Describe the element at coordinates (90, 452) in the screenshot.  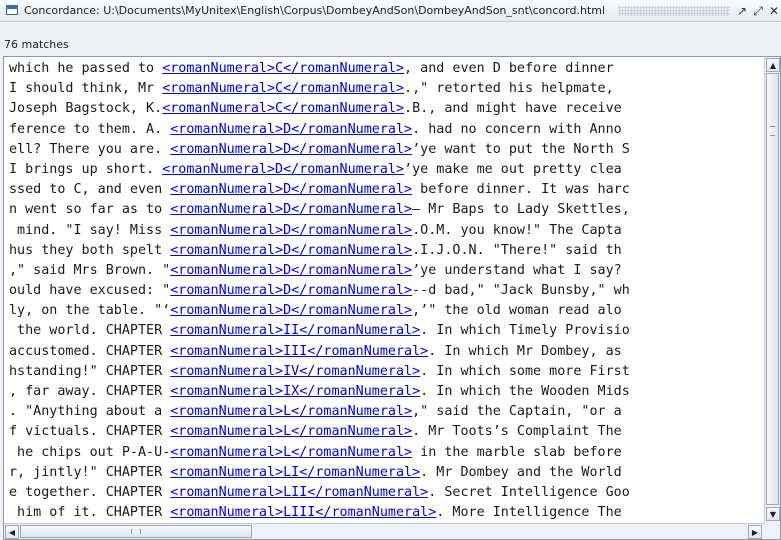
I see `left-context: he chips out P-A-U-` at that location.